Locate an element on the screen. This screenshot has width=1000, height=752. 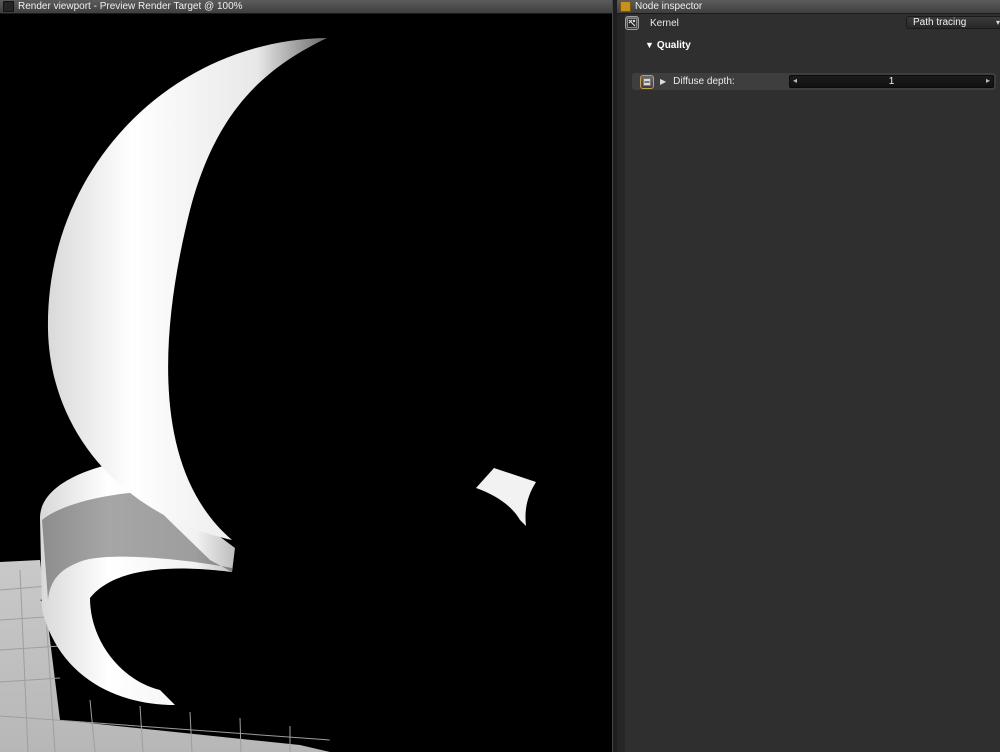
quality-section-header: ▼ Quality is located at coordinates (812, 45).